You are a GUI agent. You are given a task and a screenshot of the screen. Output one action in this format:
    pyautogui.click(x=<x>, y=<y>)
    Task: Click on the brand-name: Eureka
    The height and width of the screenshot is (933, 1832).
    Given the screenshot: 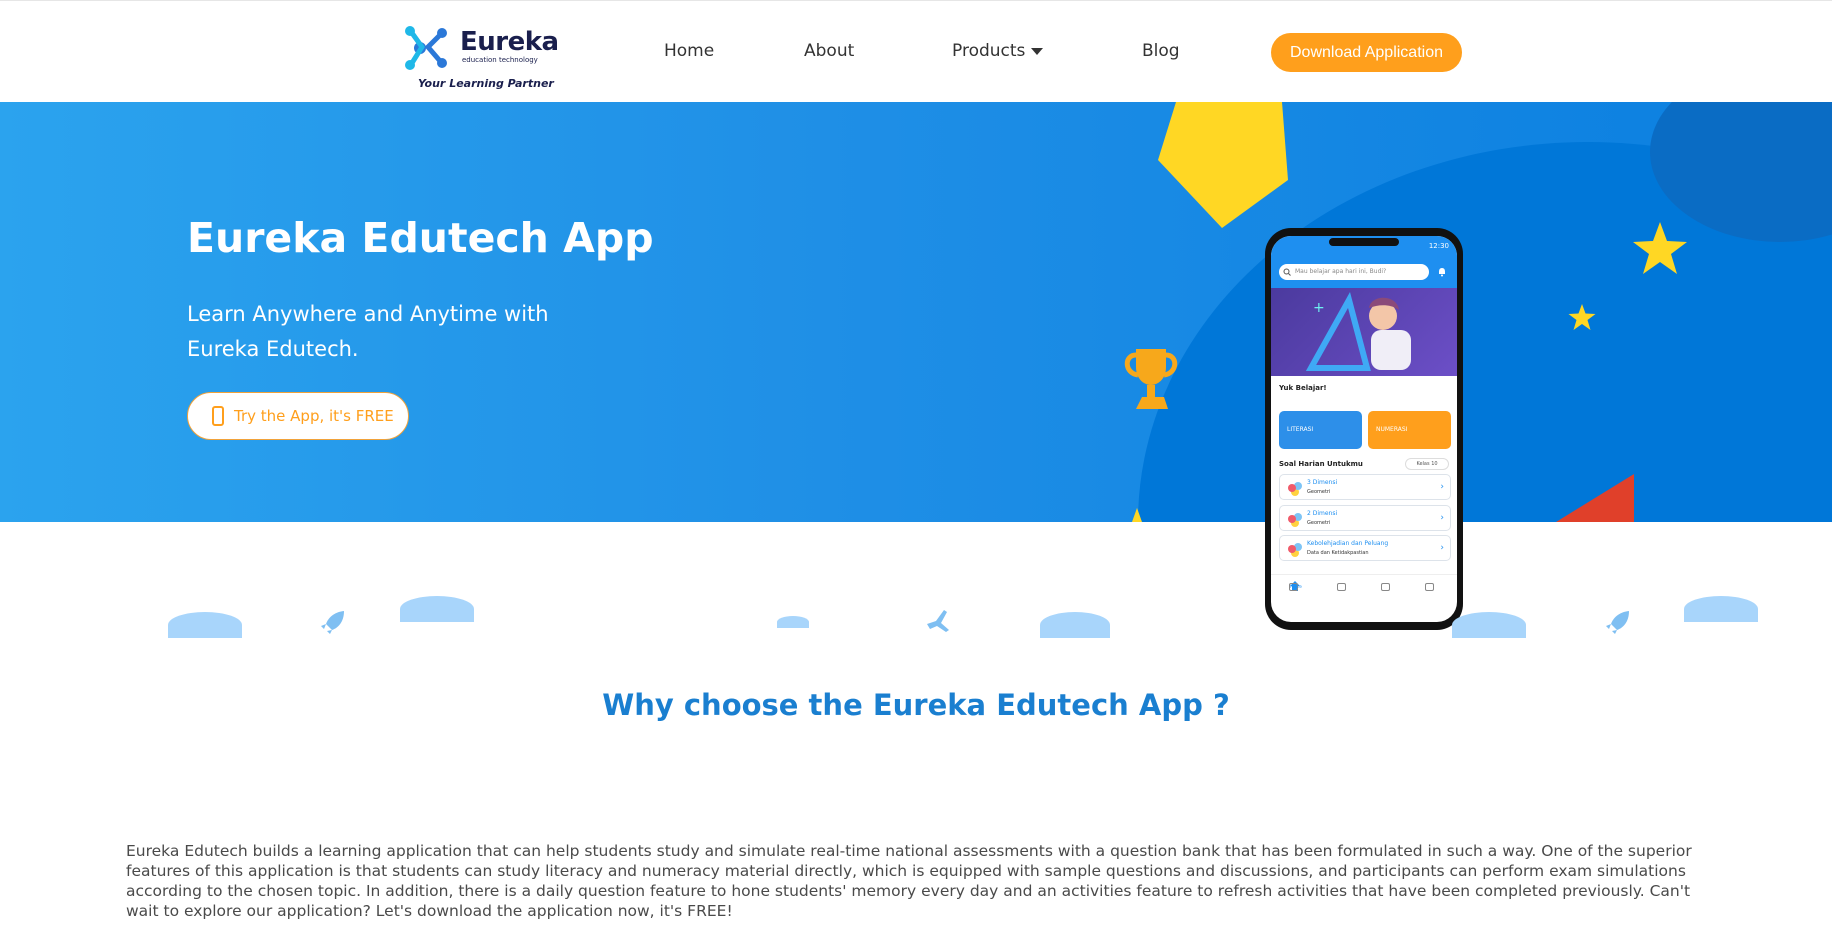 What is the action you would take?
    pyautogui.click(x=509, y=42)
    